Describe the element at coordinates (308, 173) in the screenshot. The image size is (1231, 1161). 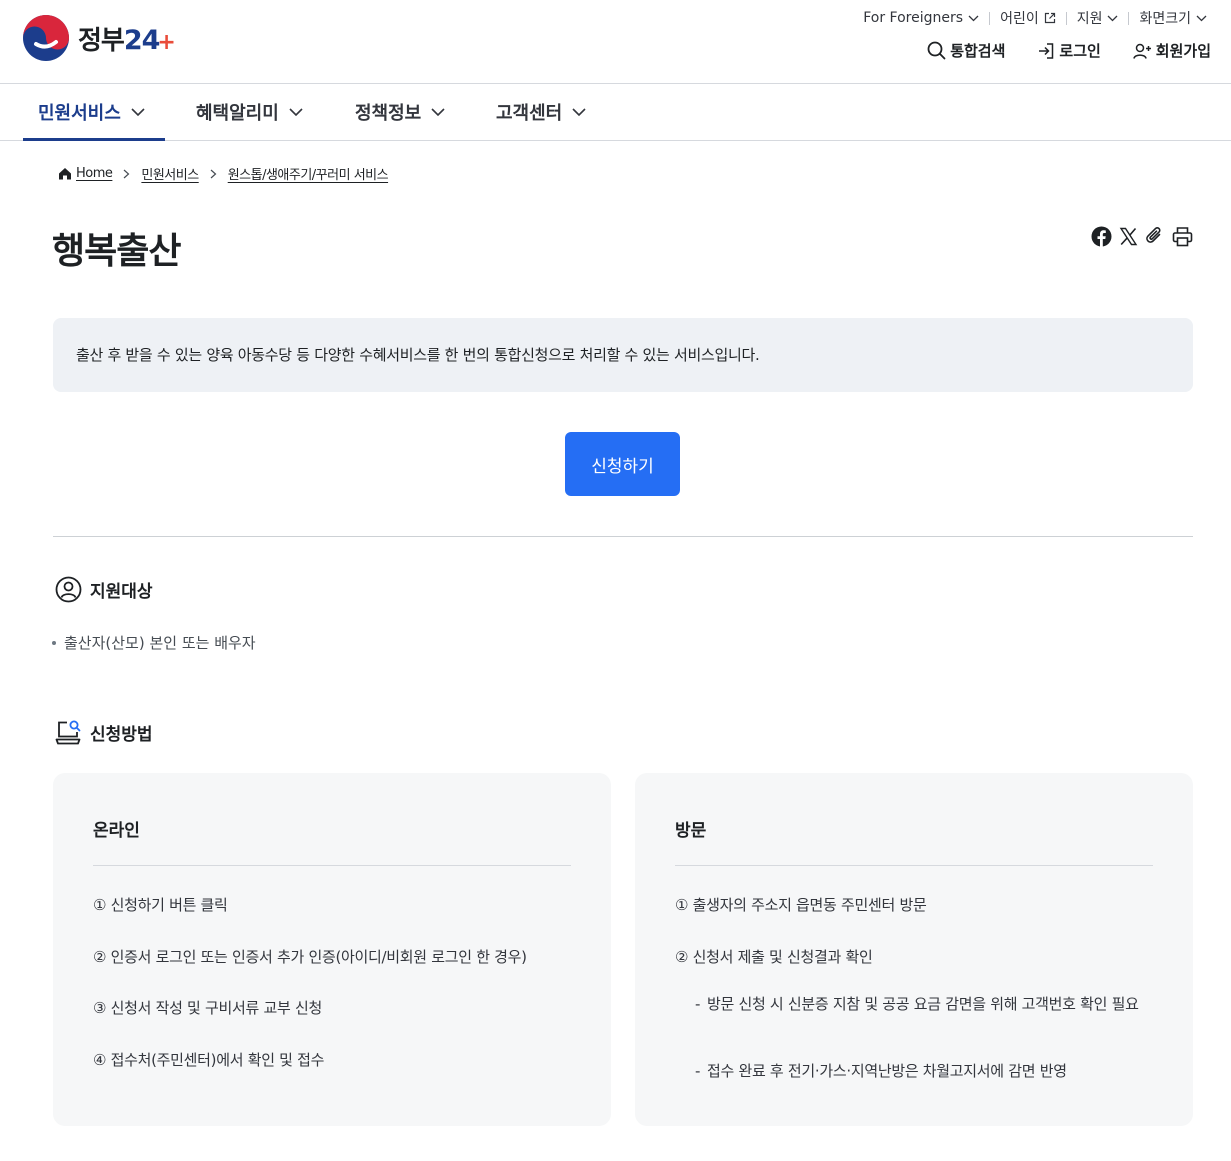
I see `breadcrumb-onestop-service: 원스톱/생애주기/꾸러미 서비스` at that location.